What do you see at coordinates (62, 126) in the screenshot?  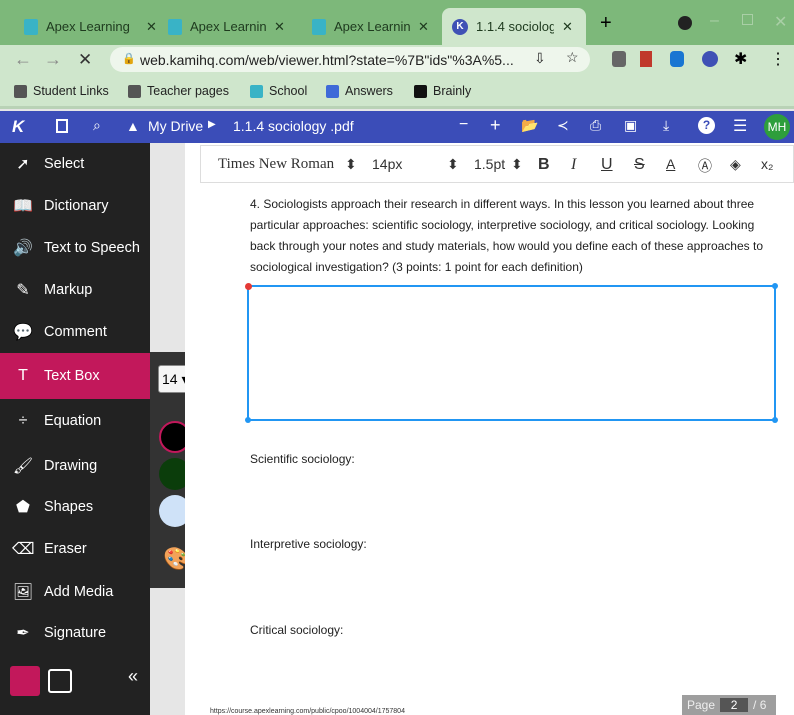 I see `sidebar-toggle-icon` at bounding box center [62, 126].